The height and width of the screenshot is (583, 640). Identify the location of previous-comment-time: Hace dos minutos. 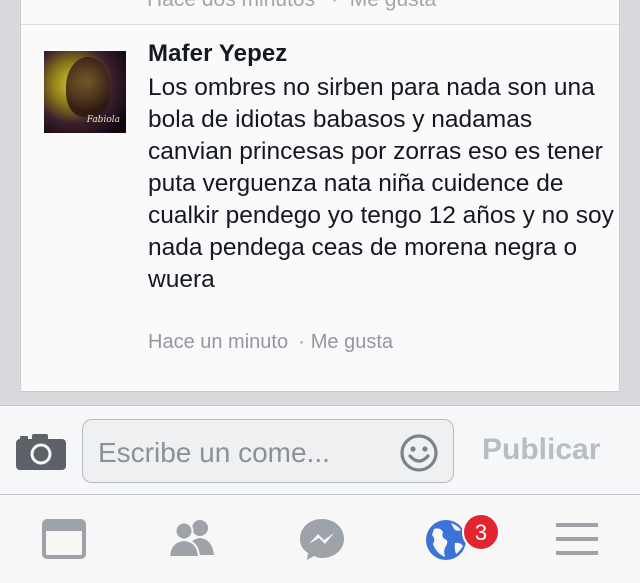
(231, 5).